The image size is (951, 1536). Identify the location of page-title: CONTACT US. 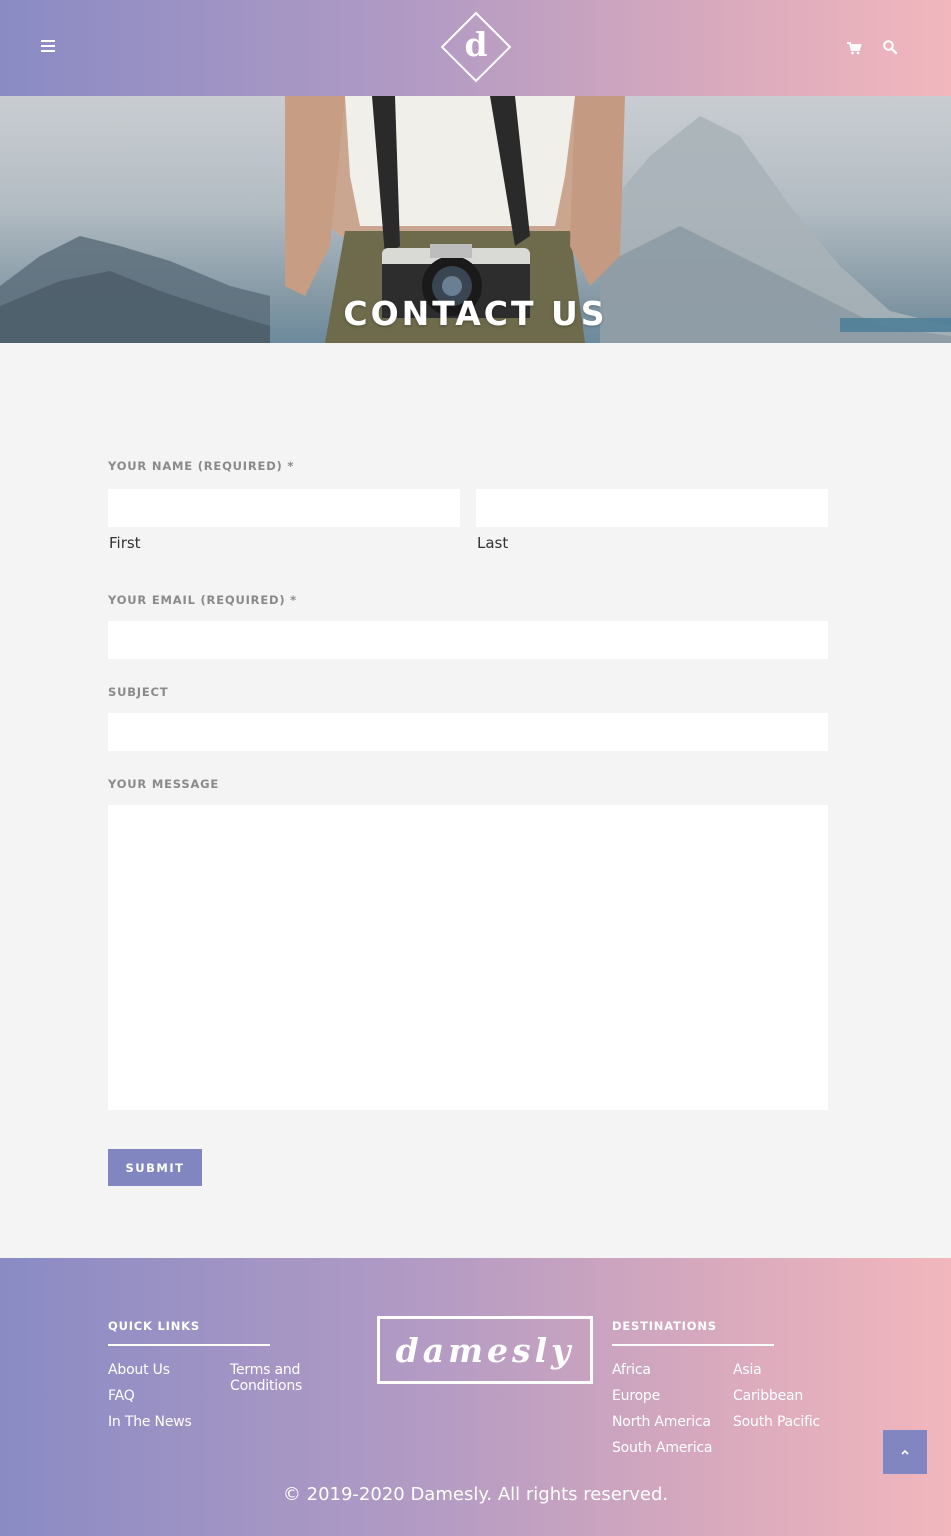
(475, 313).